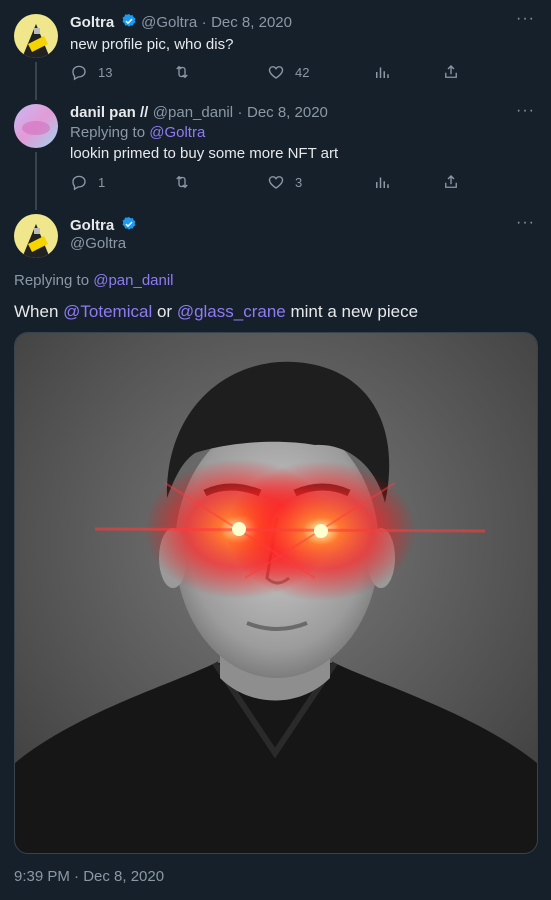 This screenshot has width=551, height=900. I want to click on like-button: 3, so click(284, 182).